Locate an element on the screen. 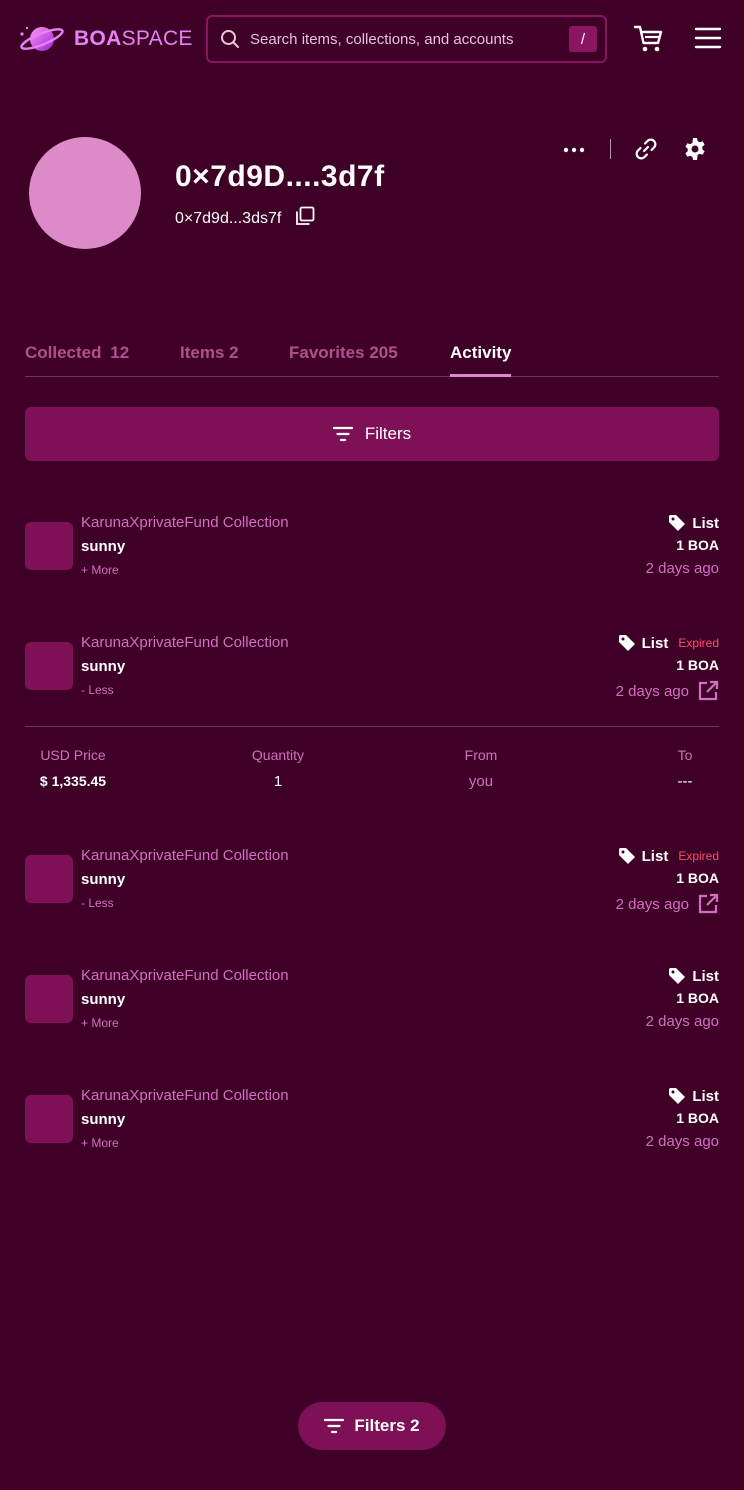 This screenshot has width=744, height=1490. usd-price-value: $ 1,335.45 is located at coordinates (73, 781).